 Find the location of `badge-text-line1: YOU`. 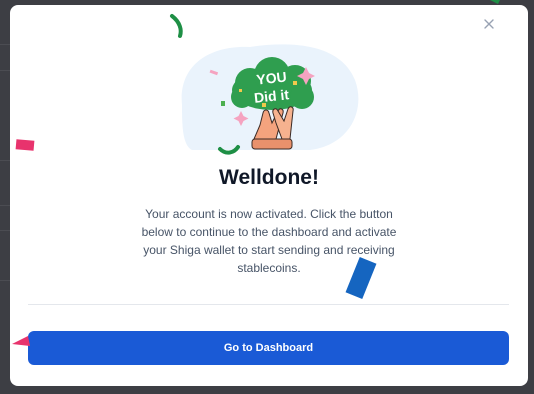

badge-text-line1: YOU is located at coordinates (272, 77).